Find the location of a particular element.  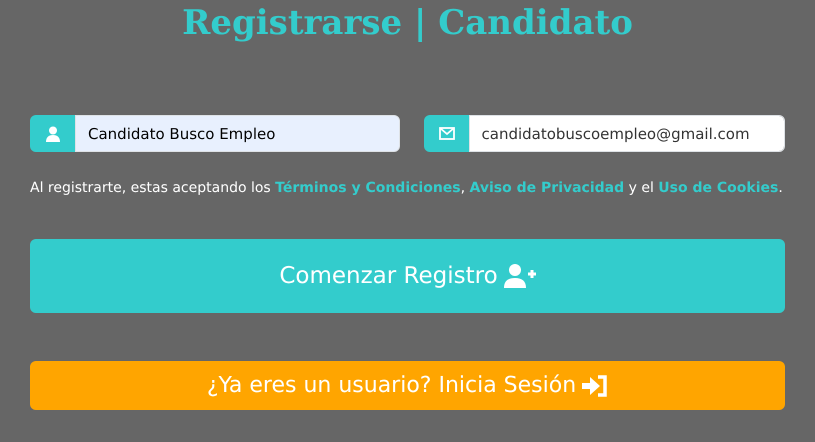

add-user-icon is located at coordinates (520, 276).